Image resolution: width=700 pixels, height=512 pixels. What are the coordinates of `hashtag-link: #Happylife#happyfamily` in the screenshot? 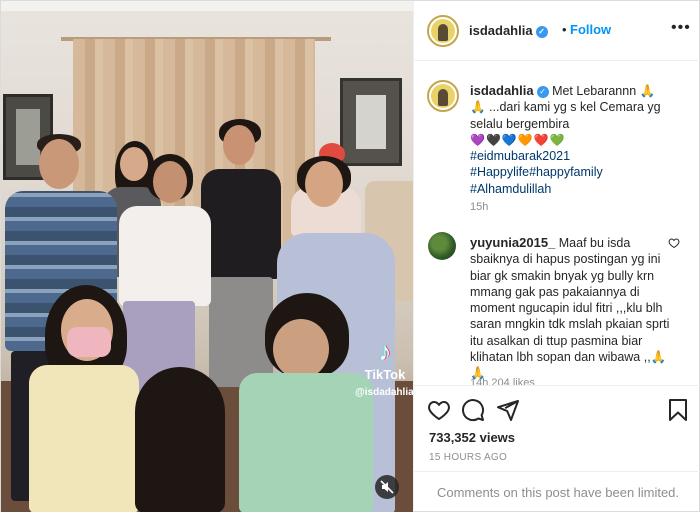 It's located at (577, 172).